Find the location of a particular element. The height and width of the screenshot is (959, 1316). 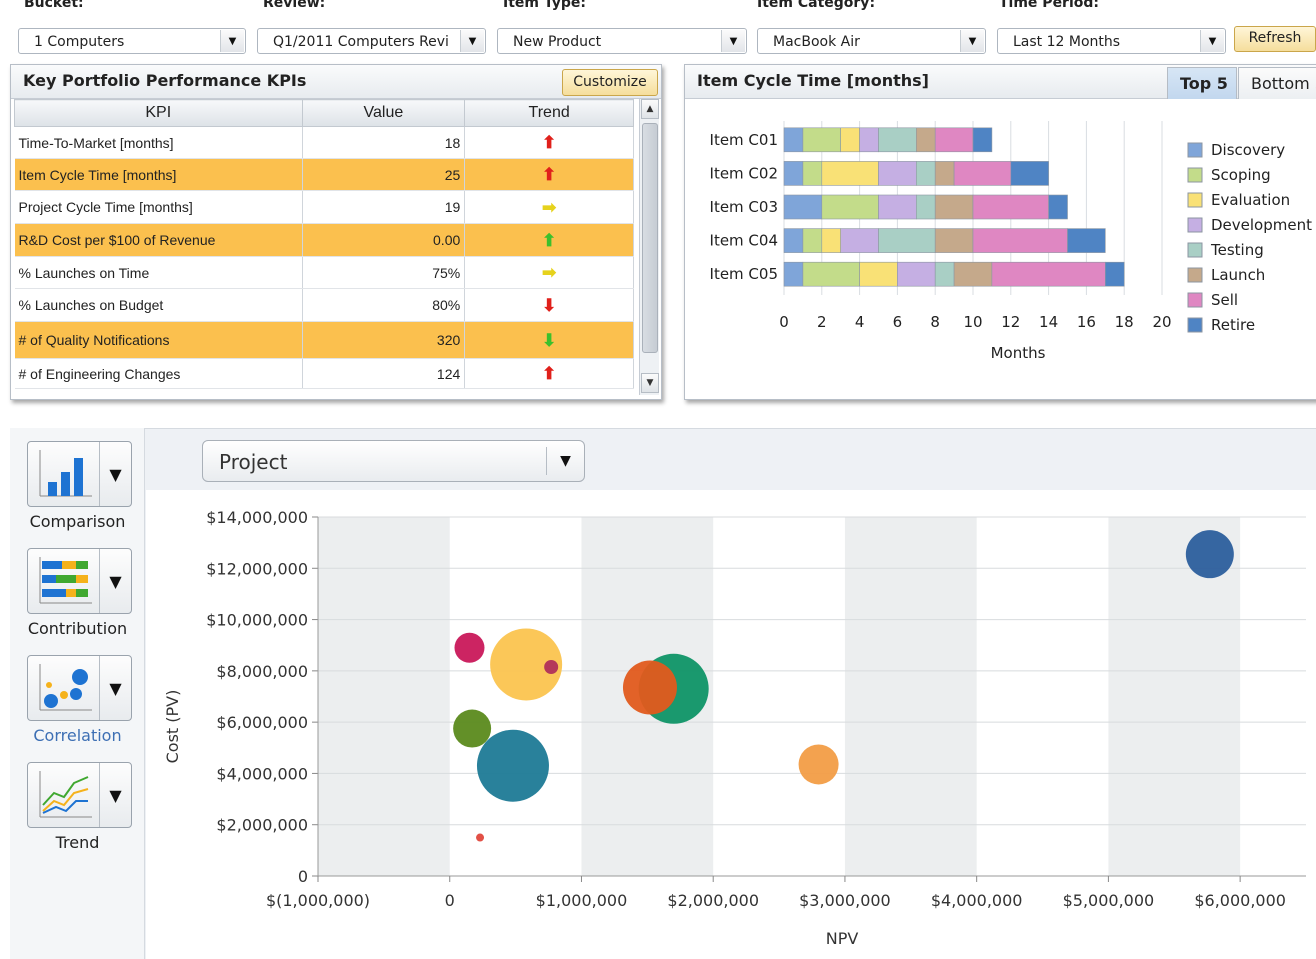

trend-label: Trend is located at coordinates (77, 842).